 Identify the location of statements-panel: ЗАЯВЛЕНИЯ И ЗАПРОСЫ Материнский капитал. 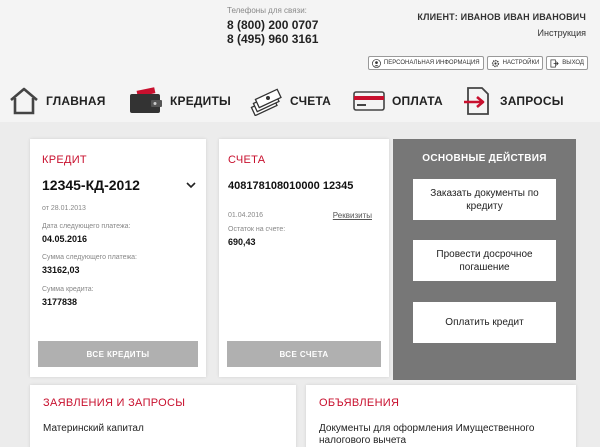
(163, 416).